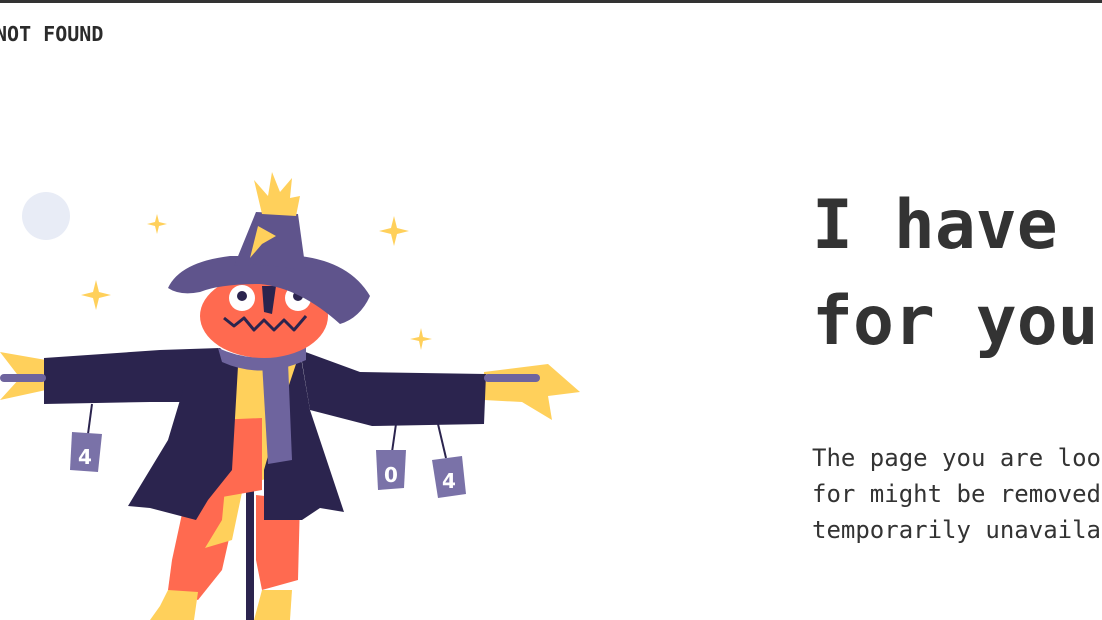 Image resolution: width=1102 pixels, height=620 pixels. What do you see at coordinates (532, 392) in the screenshot?
I see `right-hand-straw` at bounding box center [532, 392].